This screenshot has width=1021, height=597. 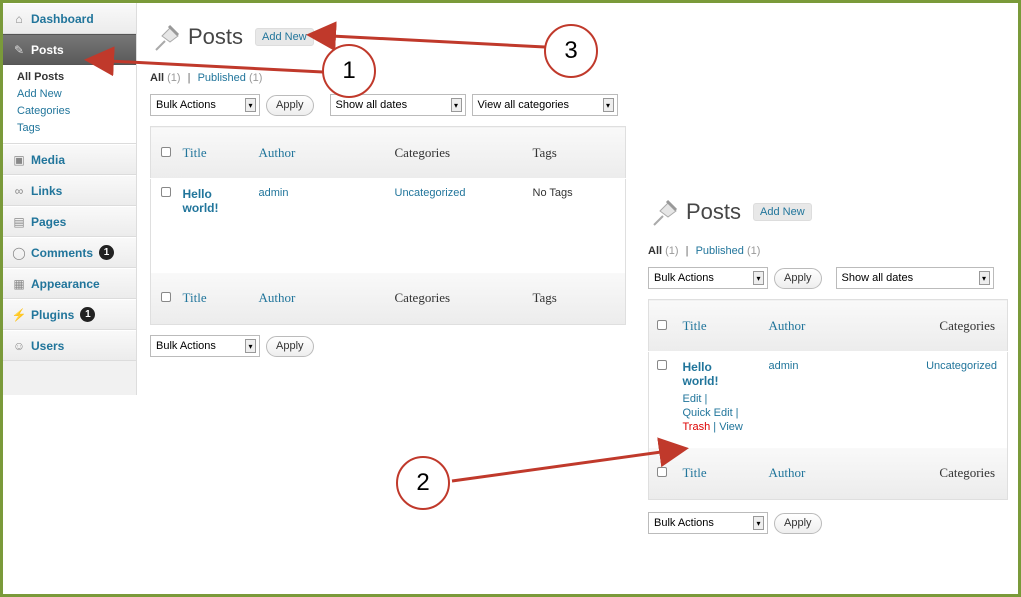 What do you see at coordinates (914, 278) in the screenshot?
I see `date-filter-select: Show all dates ▾` at bounding box center [914, 278].